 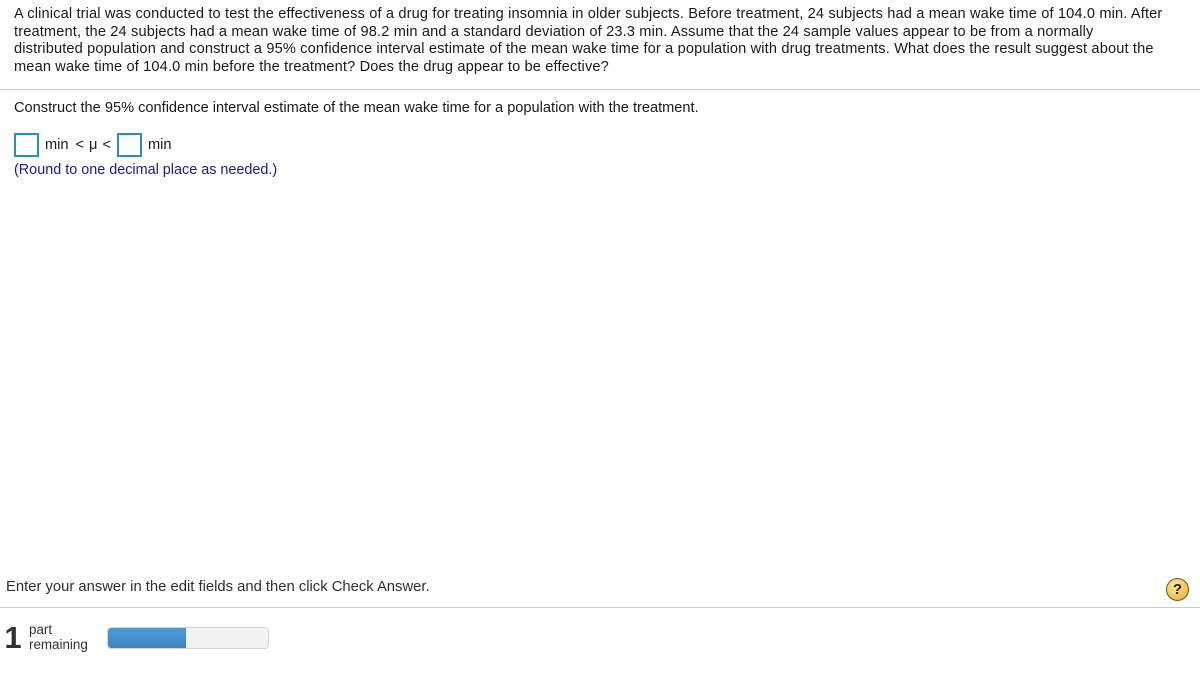 What do you see at coordinates (600, 89) in the screenshot?
I see `statement-divider` at bounding box center [600, 89].